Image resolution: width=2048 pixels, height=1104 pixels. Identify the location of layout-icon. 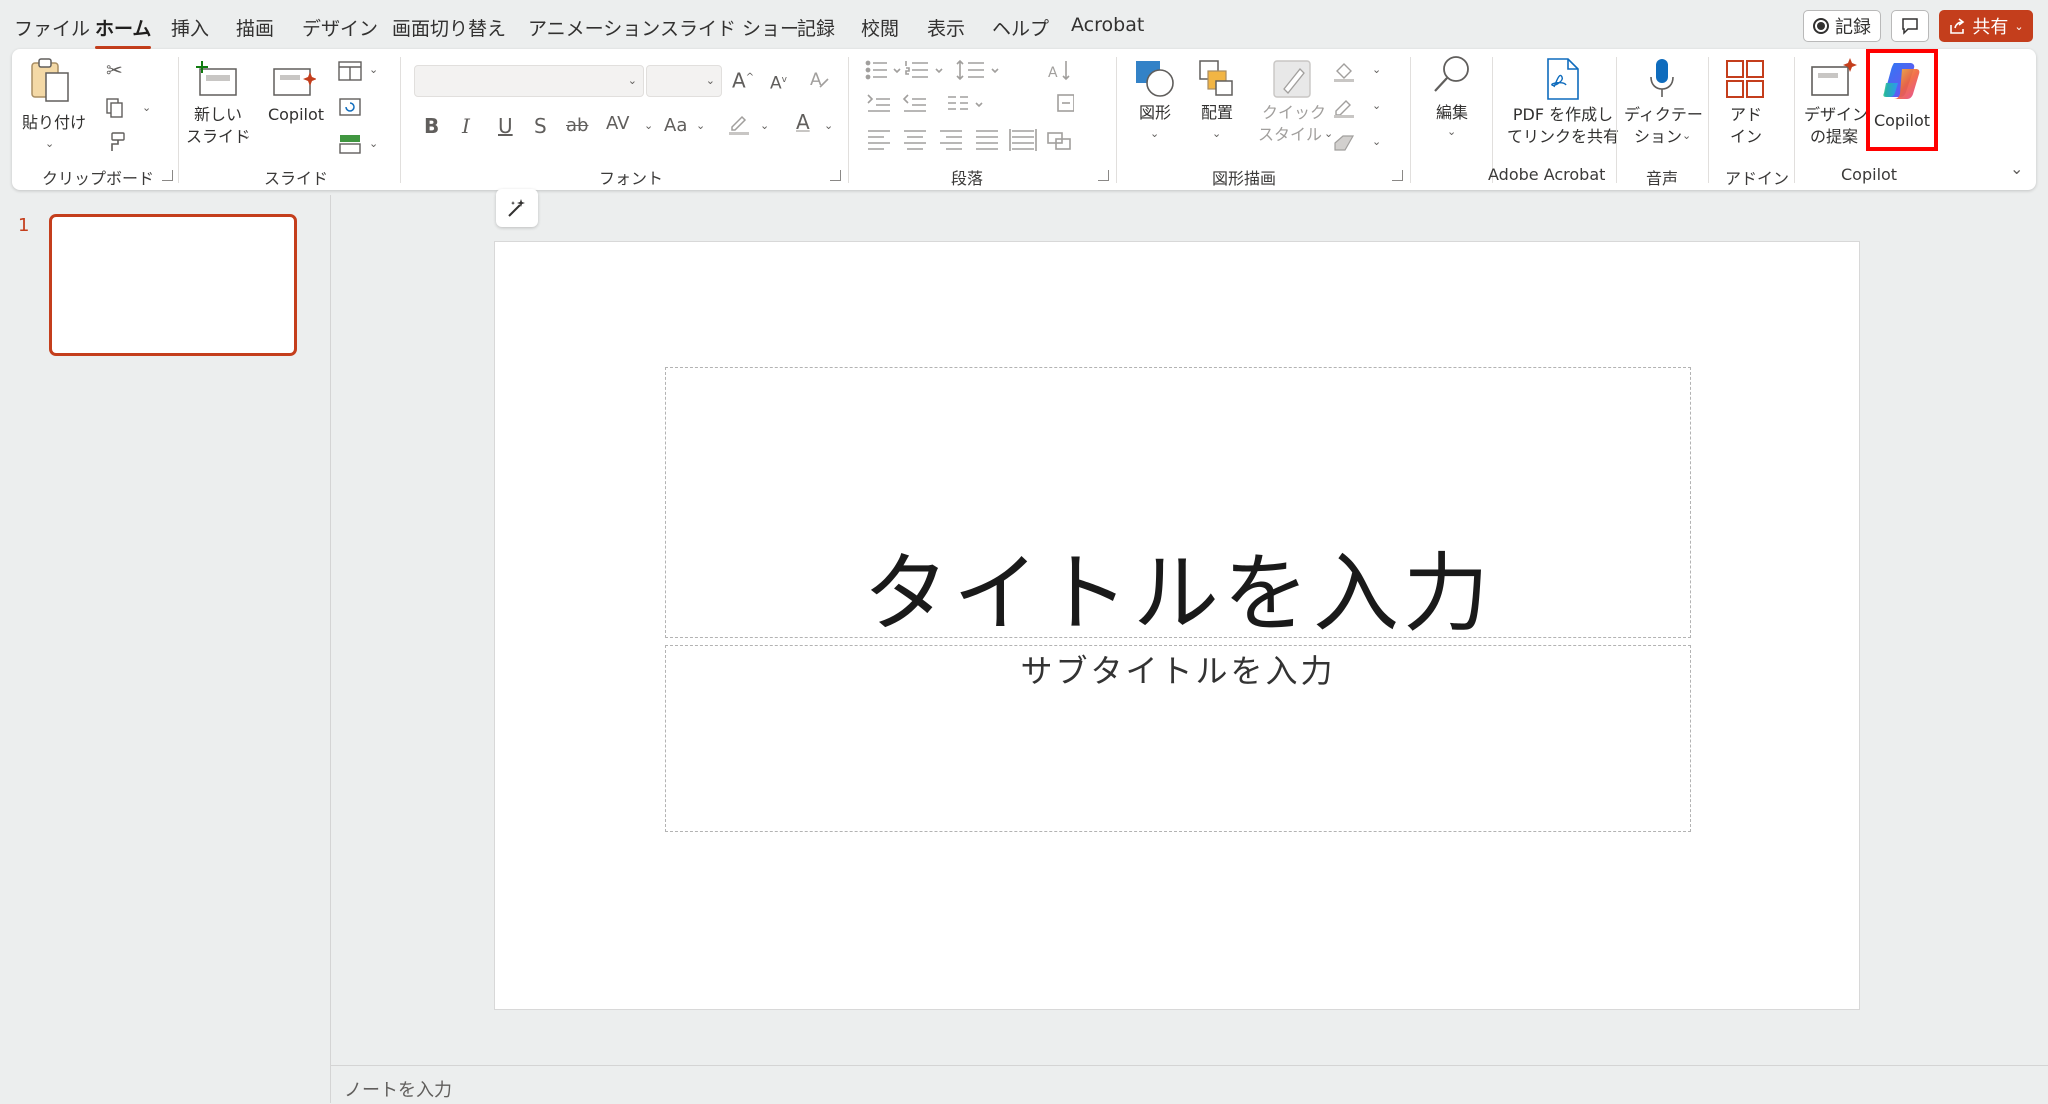
(350, 71).